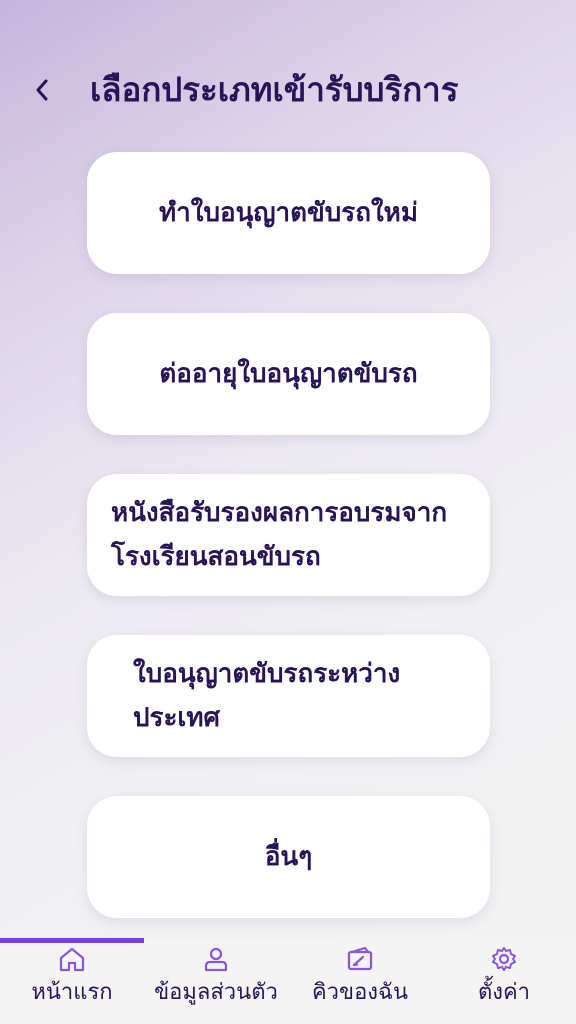 The width and height of the screenshot is (576, 1024). I want to click on user-icon, so click(216, 959).